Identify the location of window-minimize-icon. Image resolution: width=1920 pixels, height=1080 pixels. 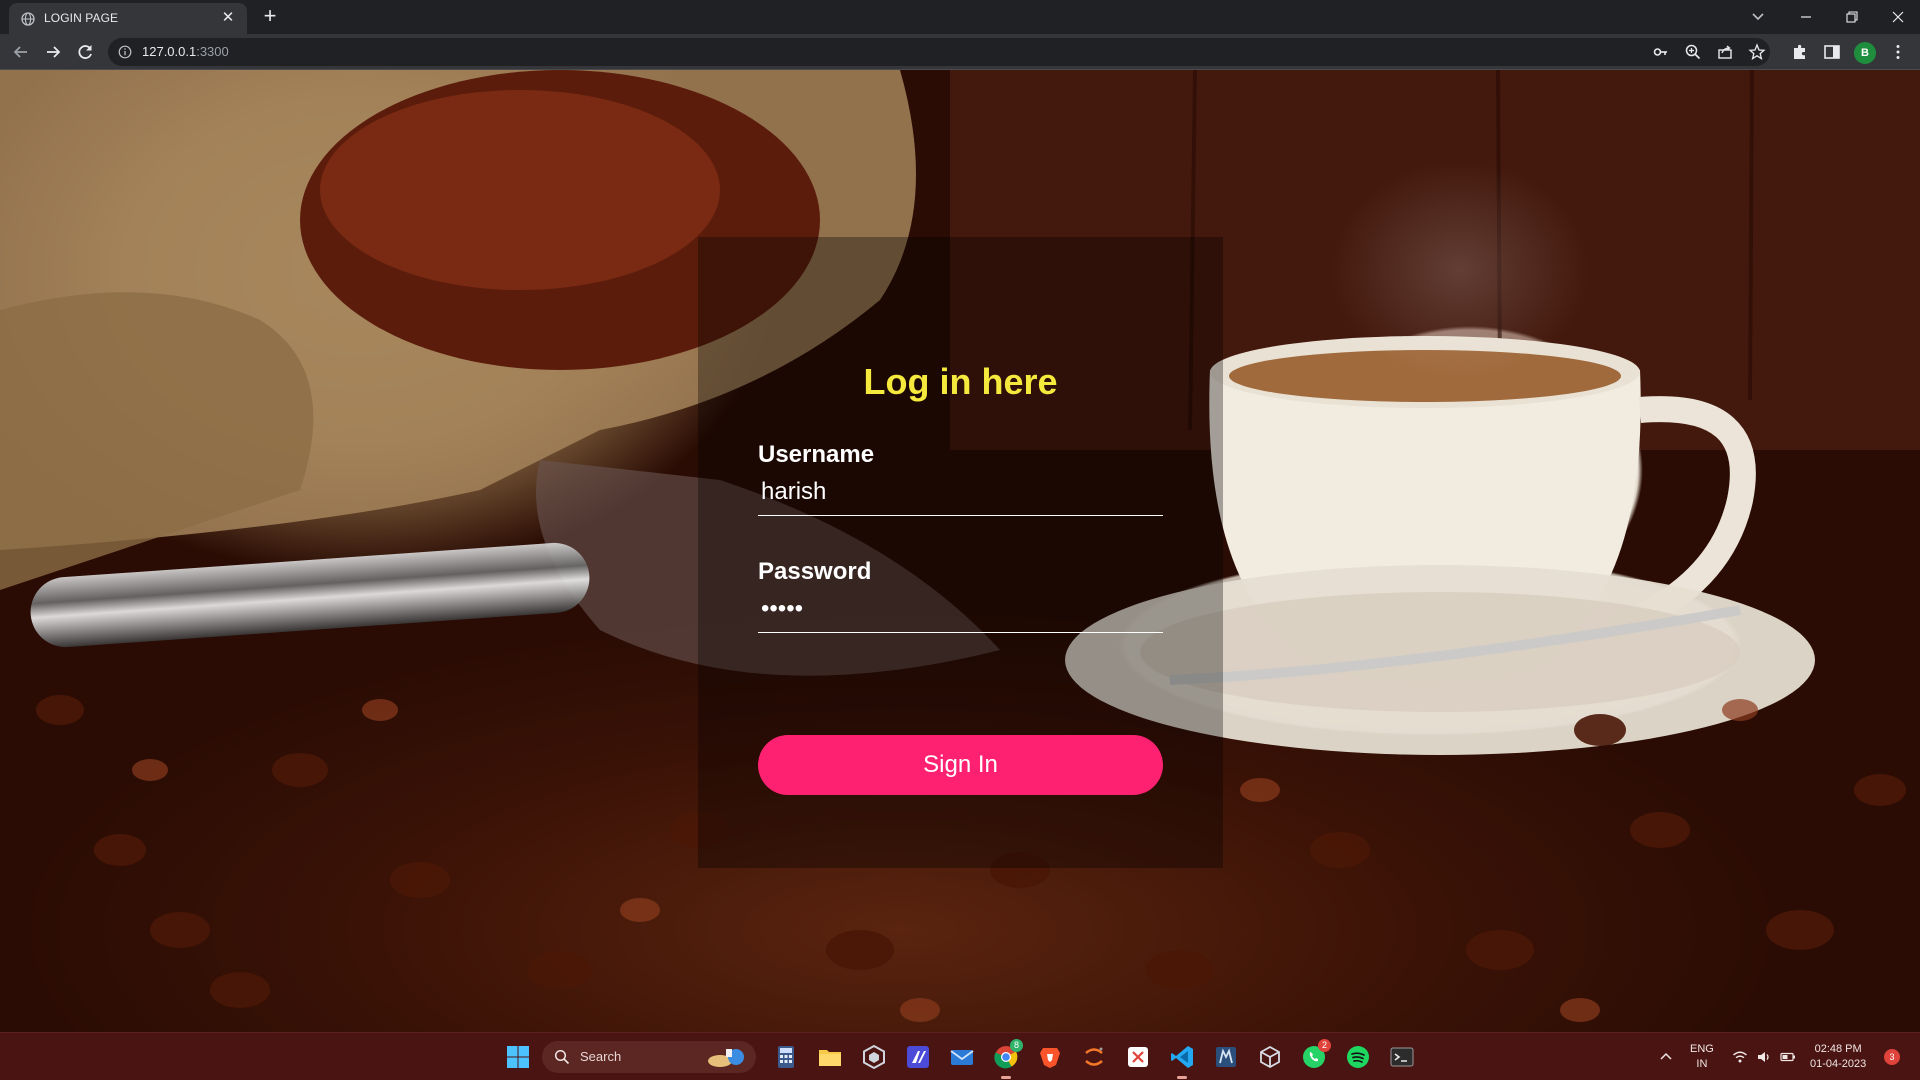
(1806, 17).